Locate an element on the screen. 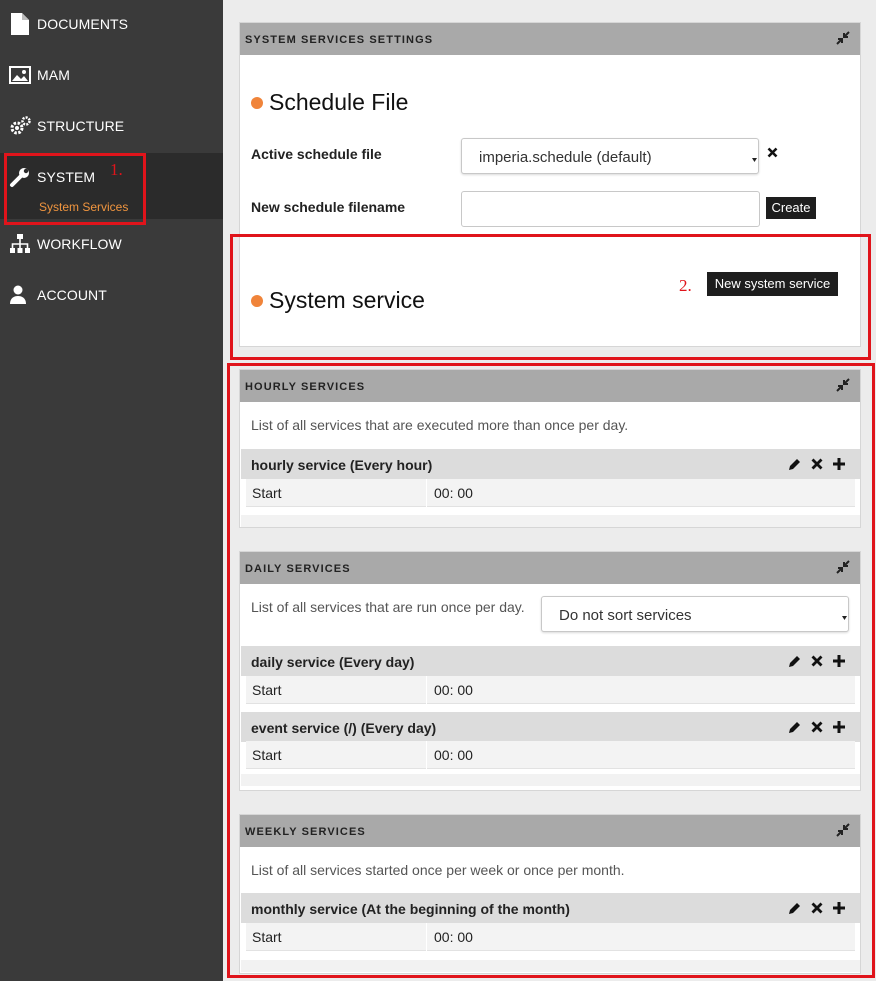 Image resolution: width=876 pixels, height=981 pixels. service-header: daily service (Every day) is located at coordinates (550, 661).